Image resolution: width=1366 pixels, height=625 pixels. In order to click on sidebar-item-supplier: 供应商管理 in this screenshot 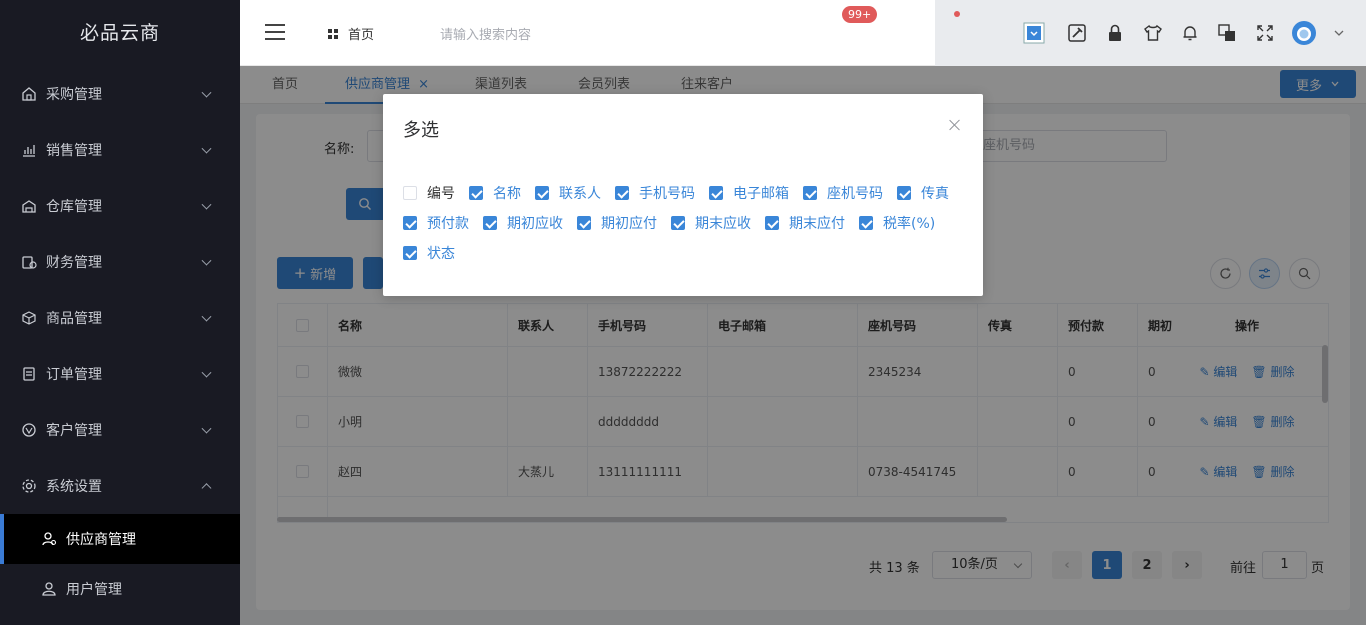, I will do `click(120, 539)`.